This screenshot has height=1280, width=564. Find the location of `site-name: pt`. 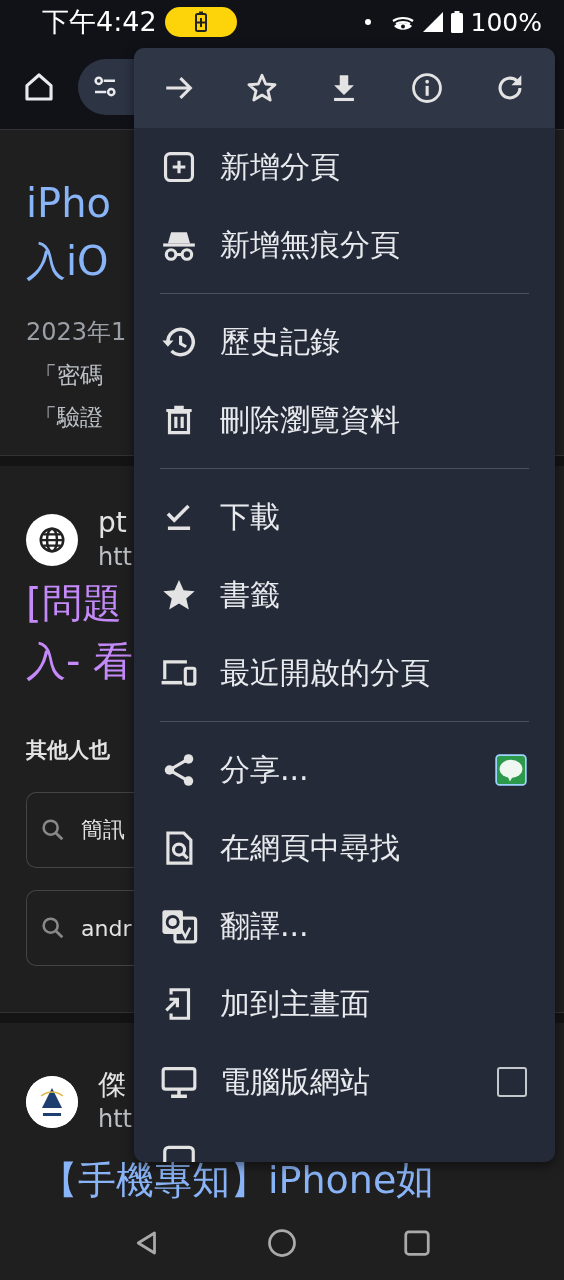

site-name: pt is located at coordinates (112, 523).